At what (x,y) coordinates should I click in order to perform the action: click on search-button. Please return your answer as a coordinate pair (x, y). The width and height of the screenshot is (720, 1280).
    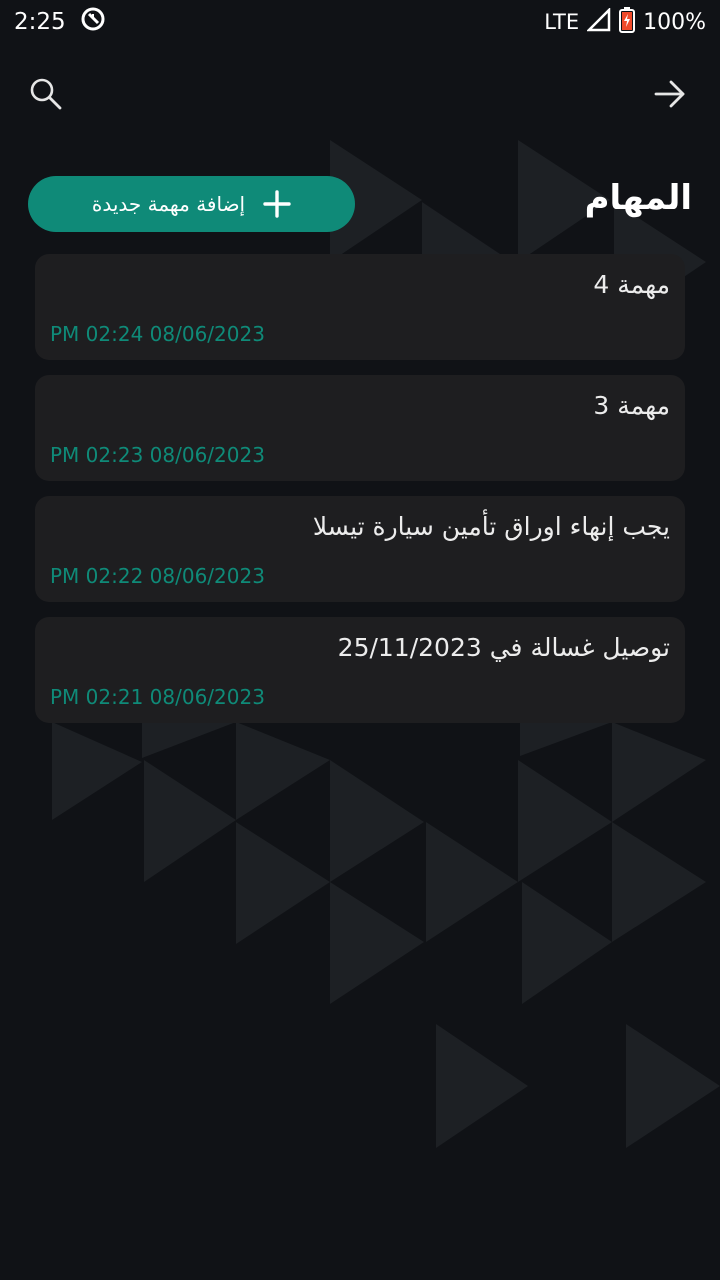
    Looking at the image, I should click on (46, 94).